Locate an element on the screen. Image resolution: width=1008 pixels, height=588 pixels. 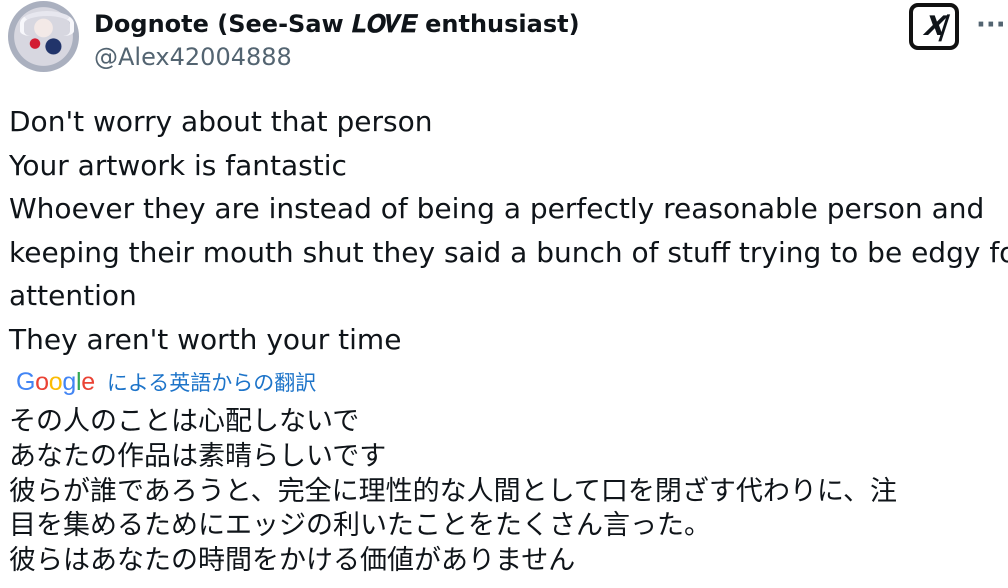
translated-line: 目を集めるためにエッジの利いたことをたくさん言った。 is located at coordinates (360, 526).